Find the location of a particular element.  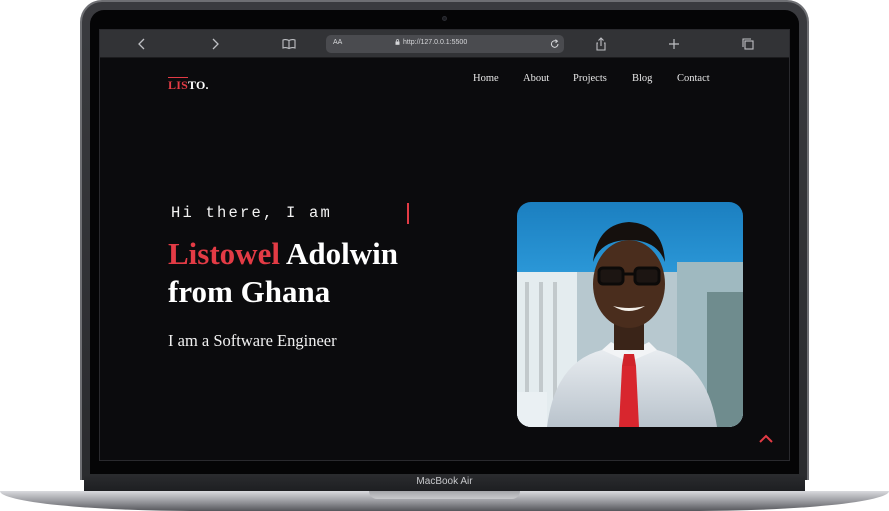

hero-name: Listowel Adolwin from Ghana is located at coordinates (328, 273).